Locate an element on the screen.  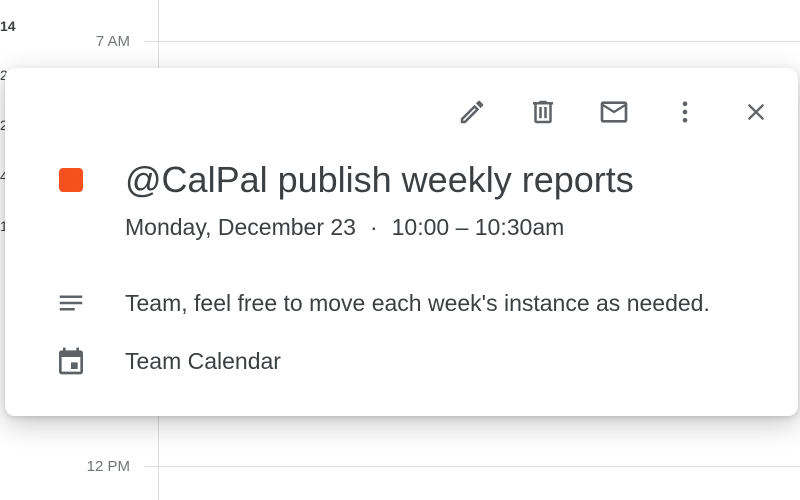
event-date: Monday, December 23 is located at coordinates (240, 227).